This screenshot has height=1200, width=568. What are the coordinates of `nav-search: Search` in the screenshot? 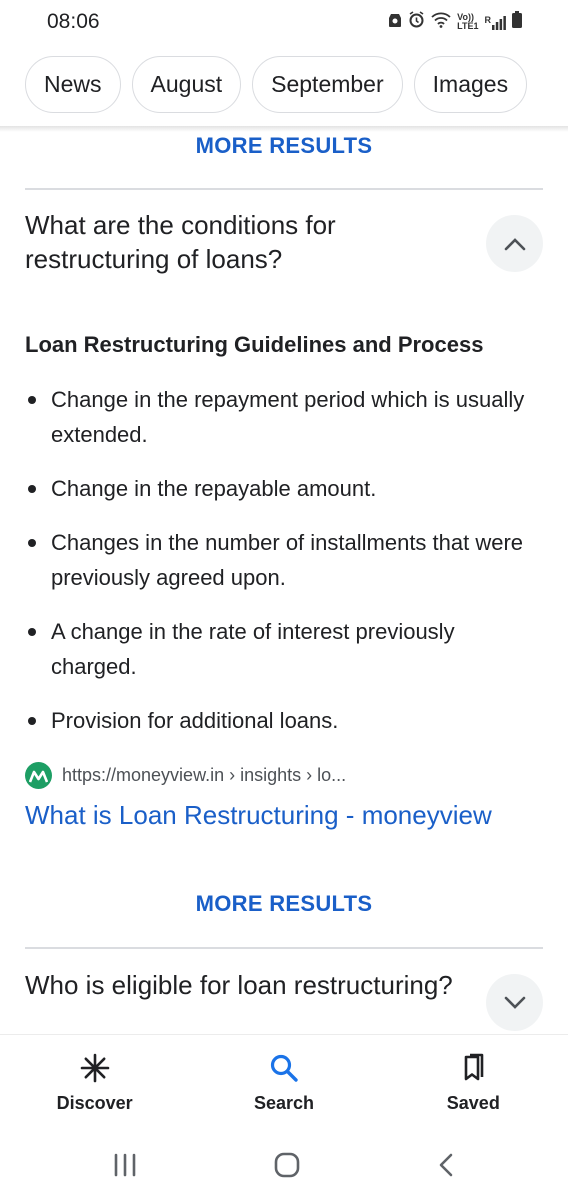 It's located at (284, 1084).